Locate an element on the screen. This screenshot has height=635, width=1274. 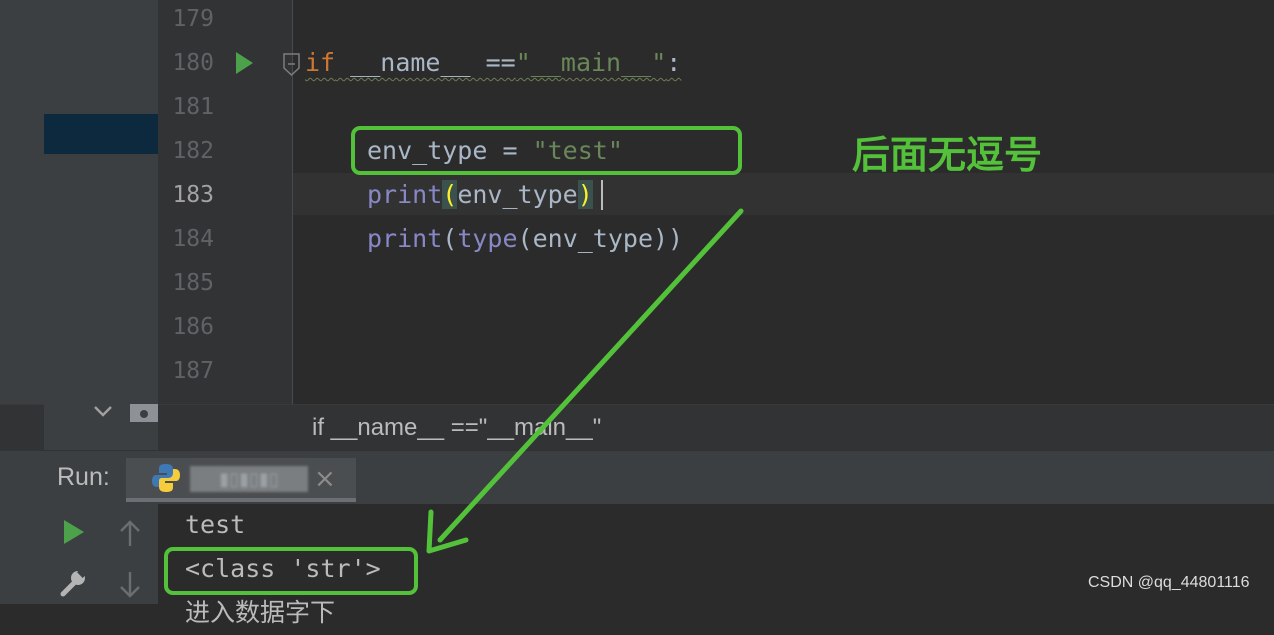
watermark: CSDN @qq_44801116 is located at coordinates (1169, 582).